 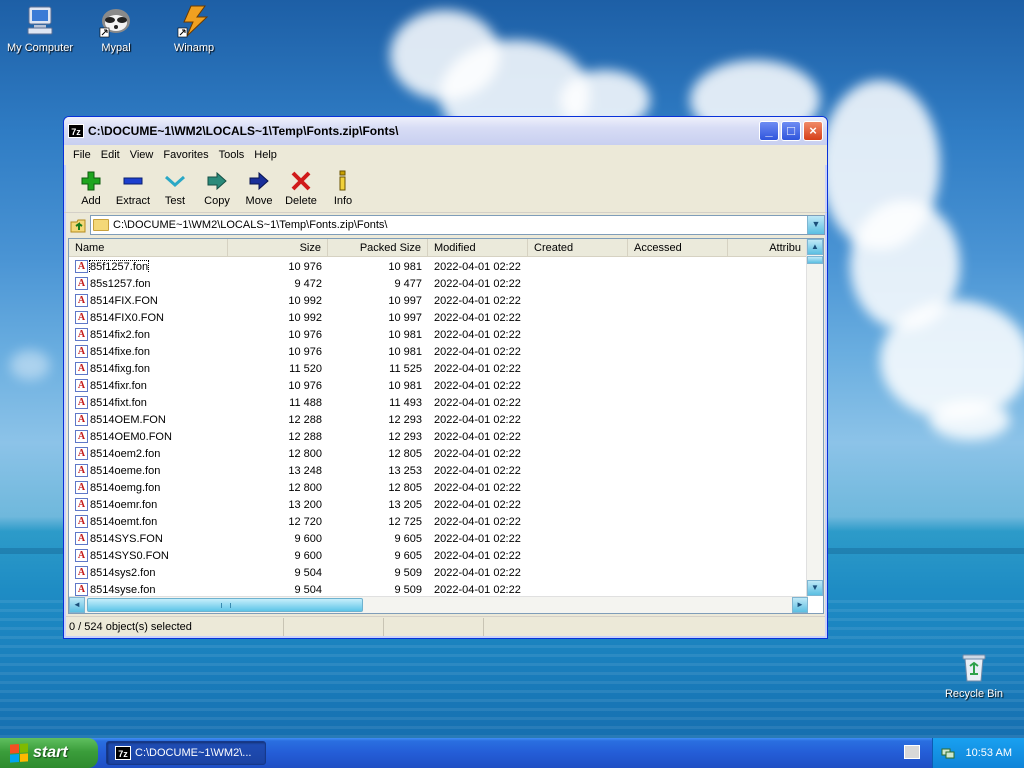 I want to click on file-size: 12 800, so click(x=305, y=487).